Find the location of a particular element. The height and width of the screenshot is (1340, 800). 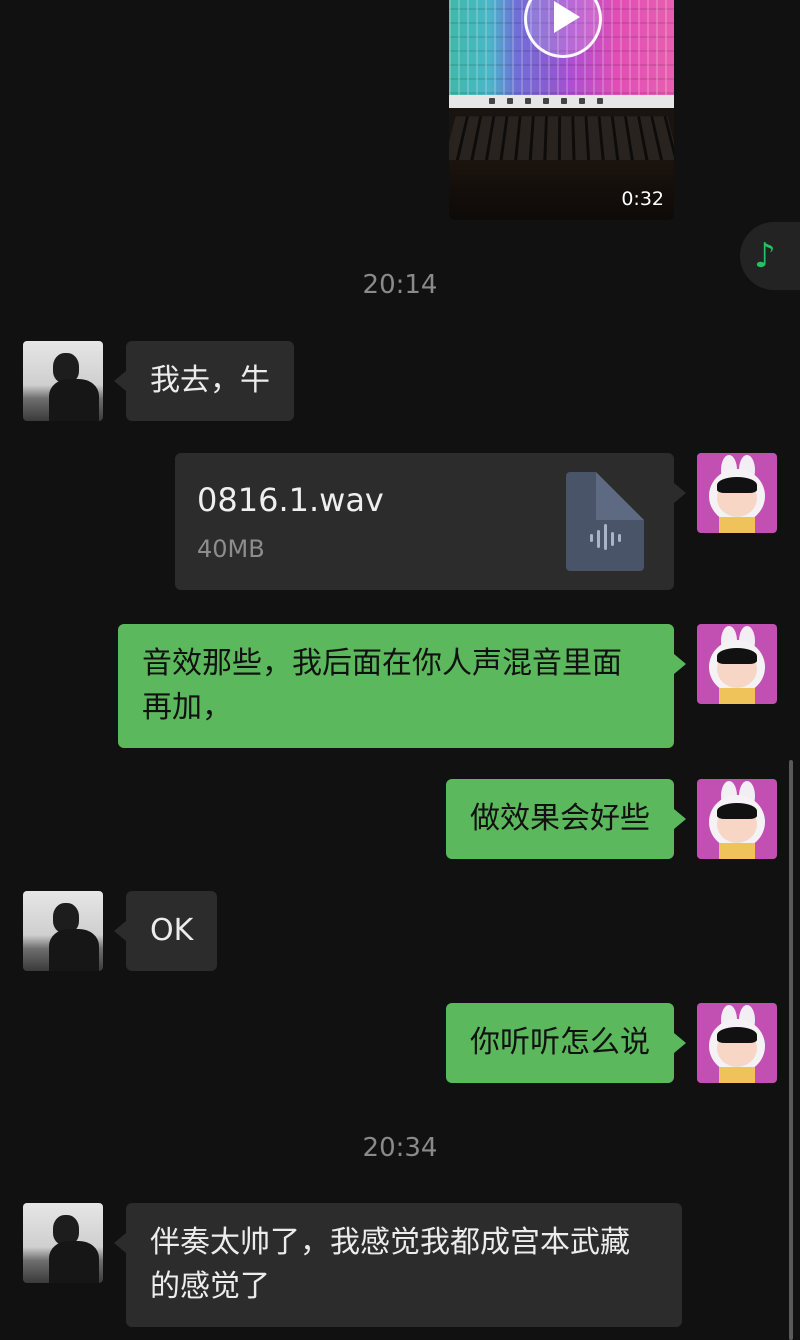

timestamp: 20:34 is located at coordinates (400, 1148).